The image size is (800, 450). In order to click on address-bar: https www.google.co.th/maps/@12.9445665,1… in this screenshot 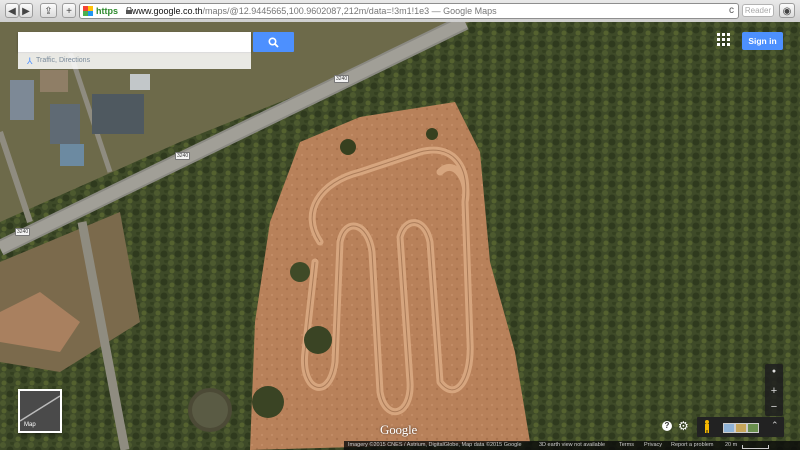, I will do `click(409, 11)`.